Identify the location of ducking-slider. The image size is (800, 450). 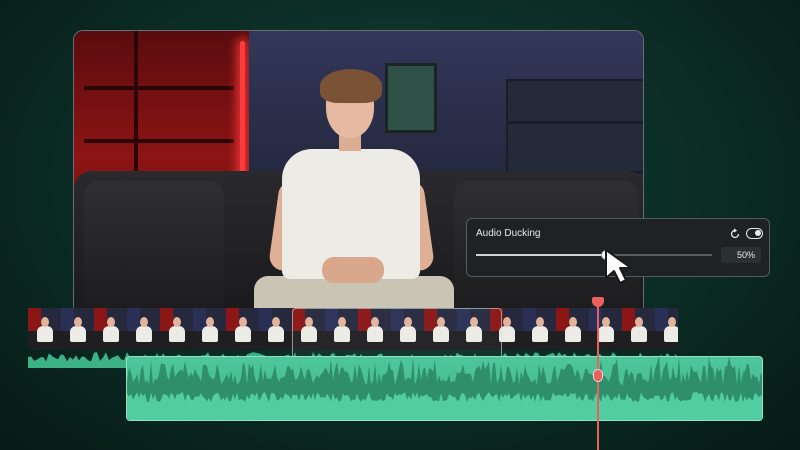
(594, 255).